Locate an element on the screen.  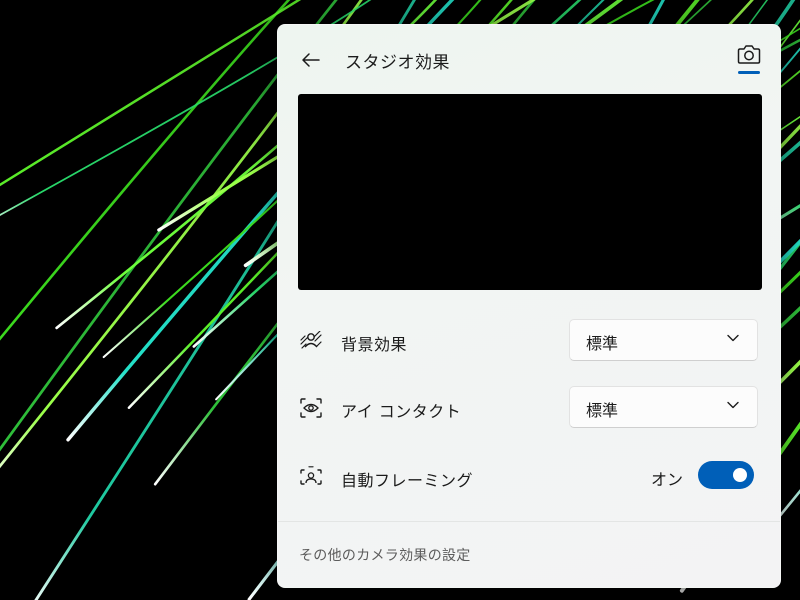
auto-framing-icon is located at coordinates (311, 477).